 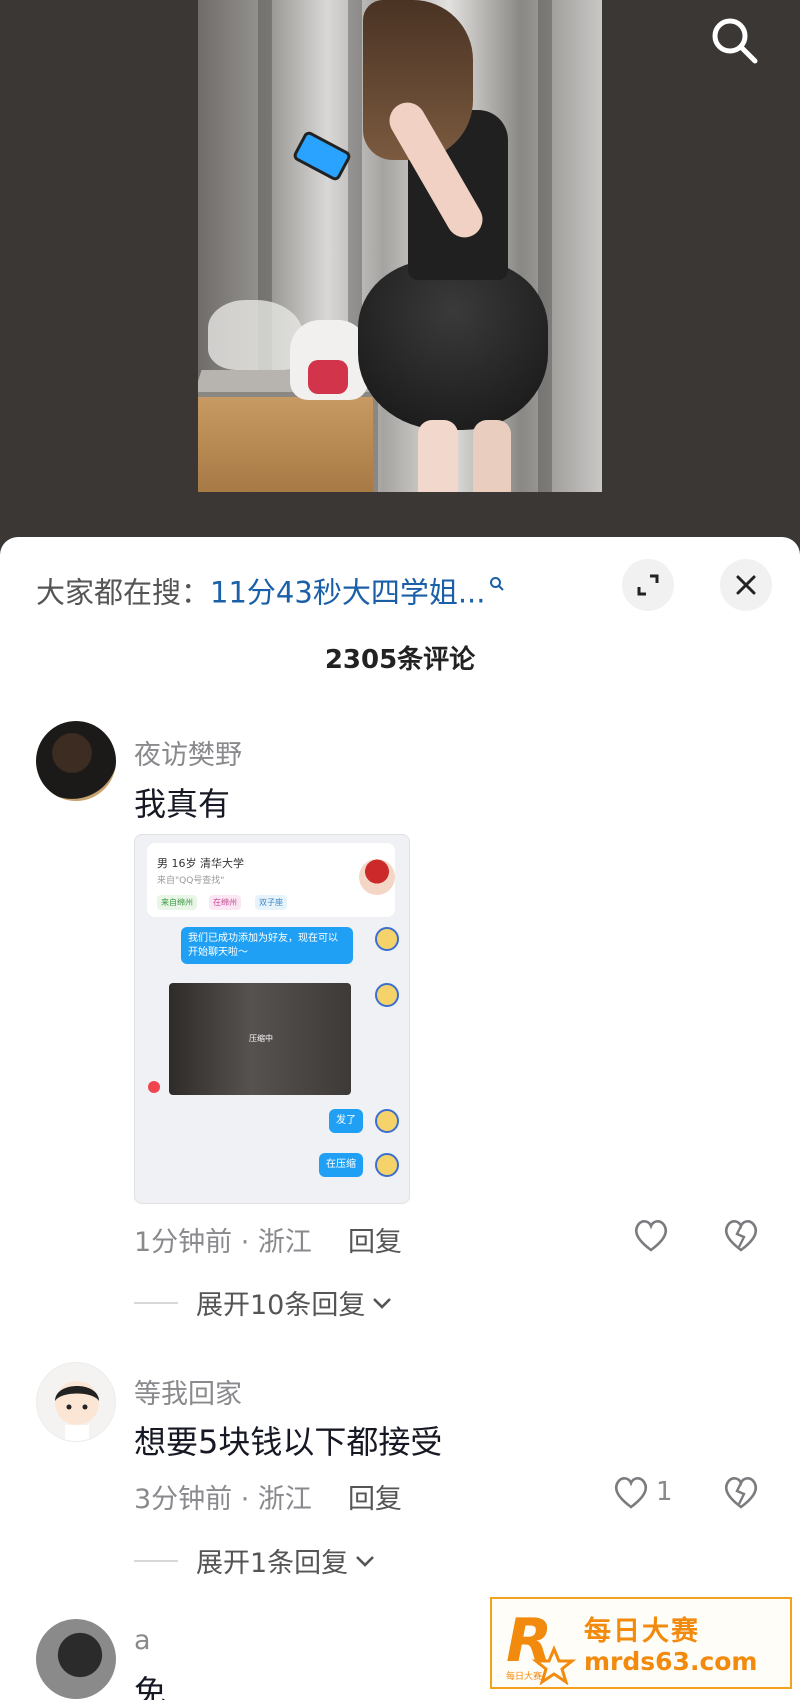 I want to click on svg-text: 每日大赛, so click(x=524, y=1676).